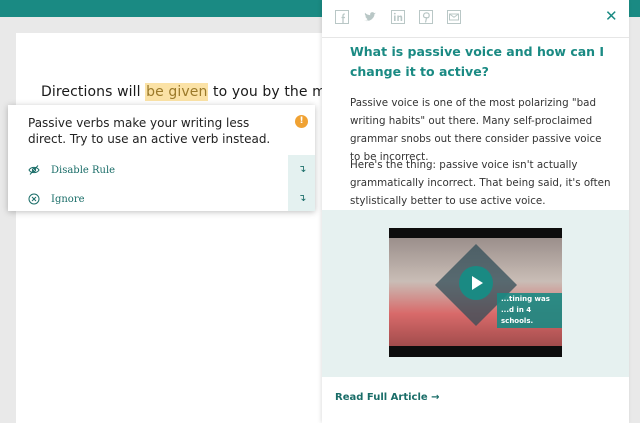  Describe the element at coordinates (529, 310) in the screenshot. I see `video-caption: ...tining was ...d in 4 schools.` at that location.